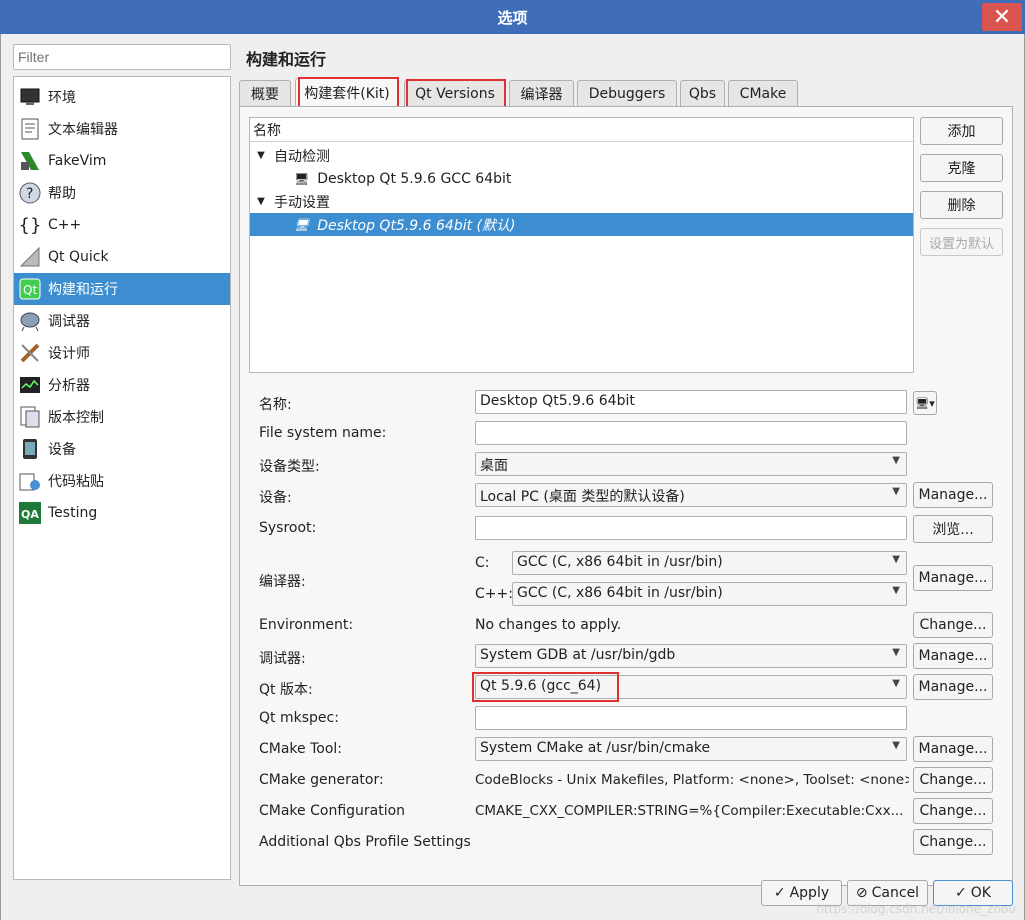 This screenshot has height=920, width=1025. What do you see at coordinates (65, 225) in the screenshot?
I see `sidebar-item-label: C++` at bounding box center [65, 225].